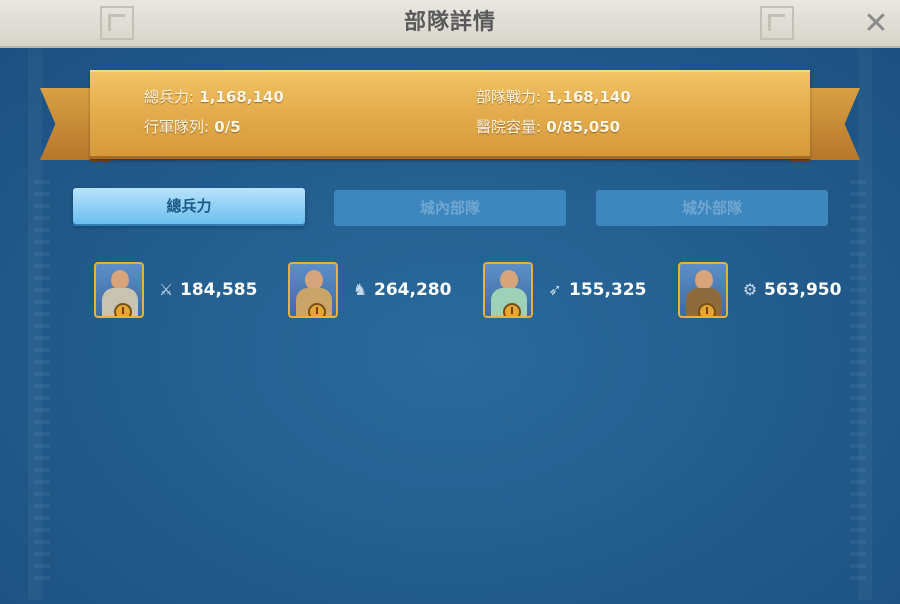 The height and width of the screenshot is (604, 900). Describe the element at coordinates (588, 97) in the screenshot. I see `troop-power-value: 1,168,140` at that location.